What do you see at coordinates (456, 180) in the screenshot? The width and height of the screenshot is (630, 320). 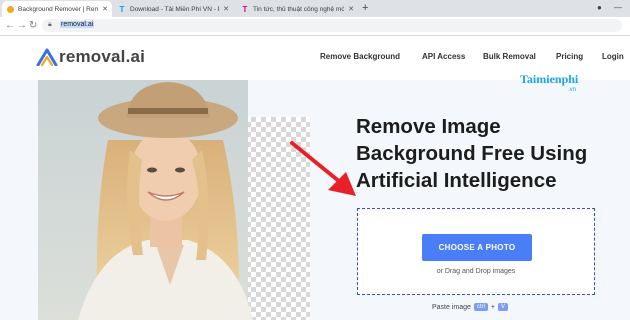 I see `headline-line: Artificial Intelligence` at bounding box center [456, 180].